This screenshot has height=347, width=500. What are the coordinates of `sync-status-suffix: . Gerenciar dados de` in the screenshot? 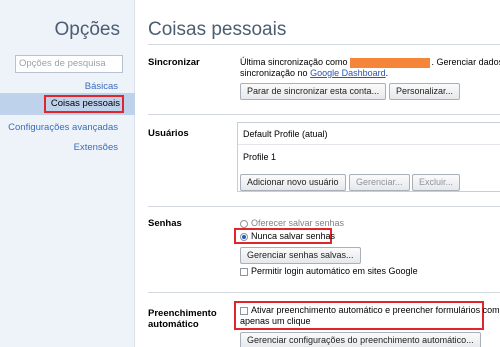 It's located at (465, 62).